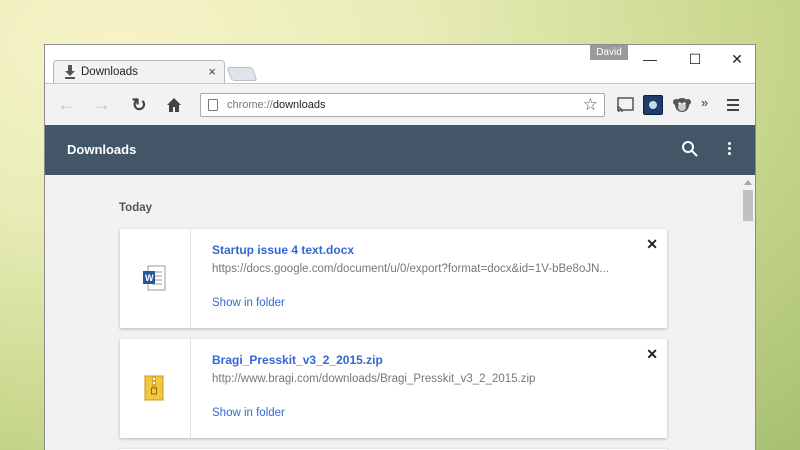 The height and width of the screenshot is (450, 800). What do you see at coordinates (704, 102) in the screenshot?
I see `extensions-overflow-icon: »` at bounding box center [704, 102].